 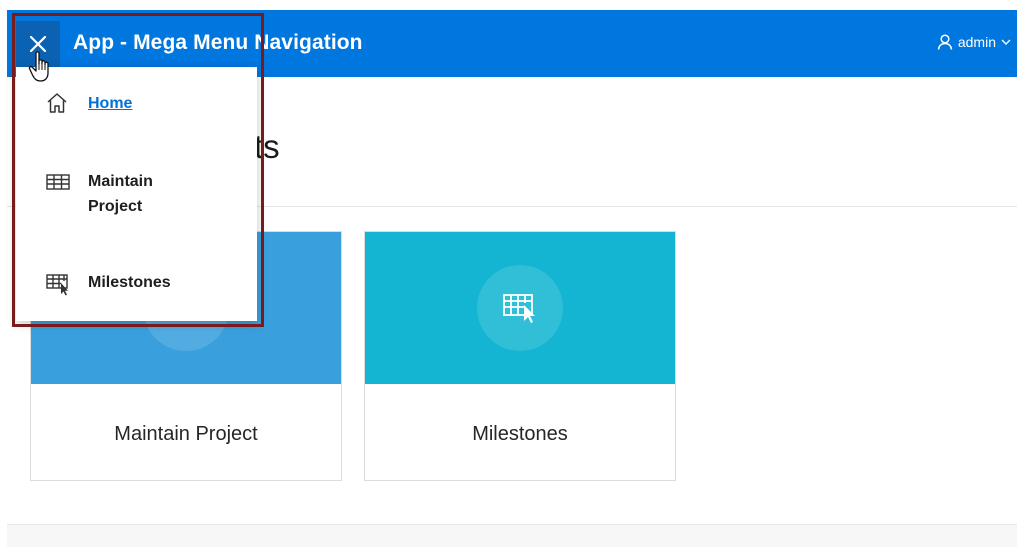 I want to click on card-label: Maintain Project, so click(x=186, y=434).